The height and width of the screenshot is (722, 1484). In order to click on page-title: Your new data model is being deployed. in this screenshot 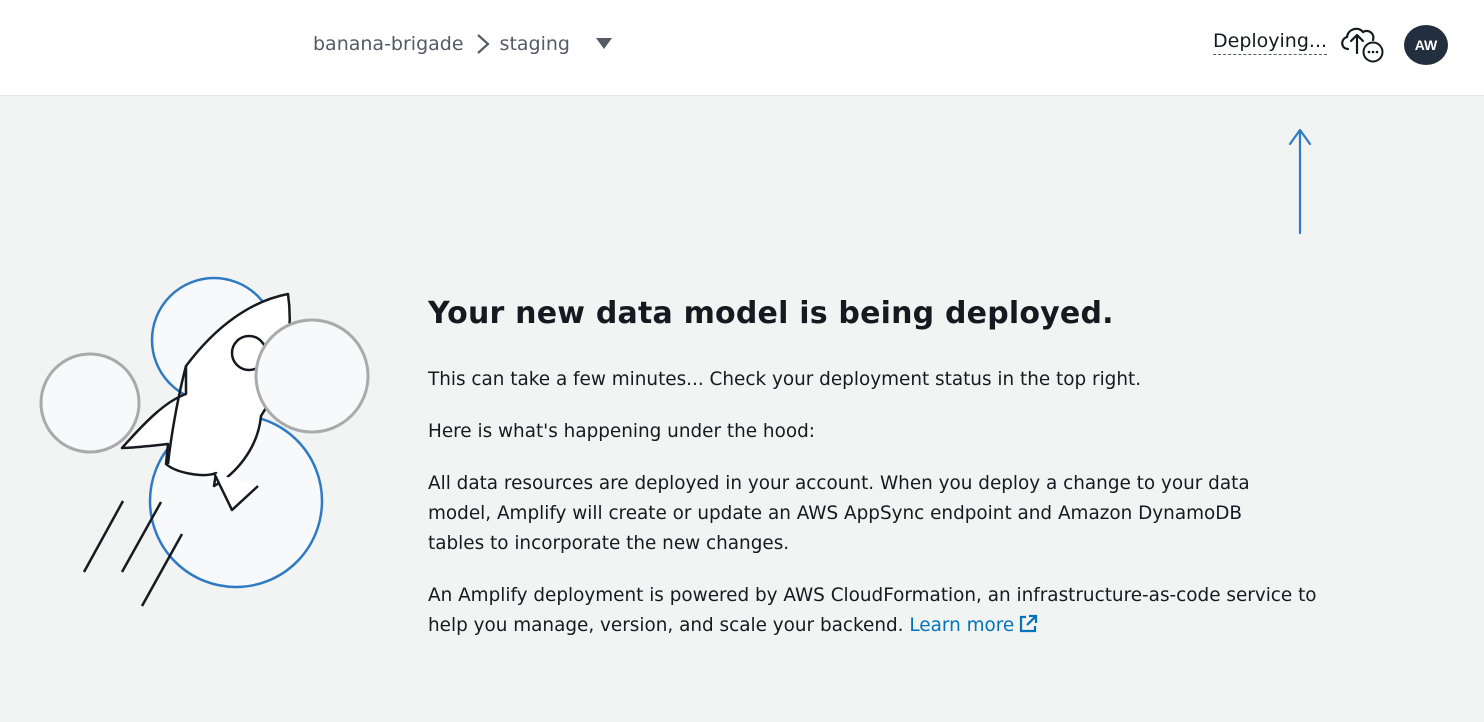, I will do `click(771, 313)`.